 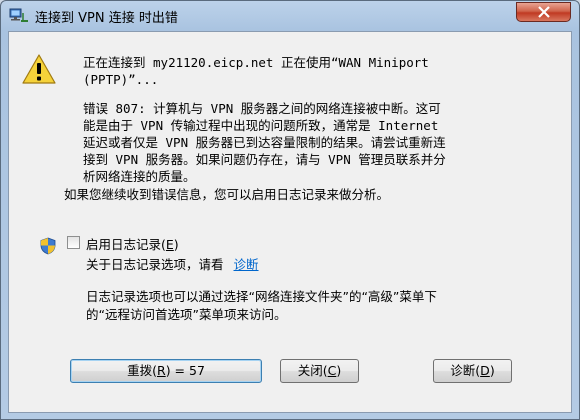 What do you see at coordinates (246, 264) in the screenshot?
I see `diagnose-link: 诊断` at bounding box center [246, 264].